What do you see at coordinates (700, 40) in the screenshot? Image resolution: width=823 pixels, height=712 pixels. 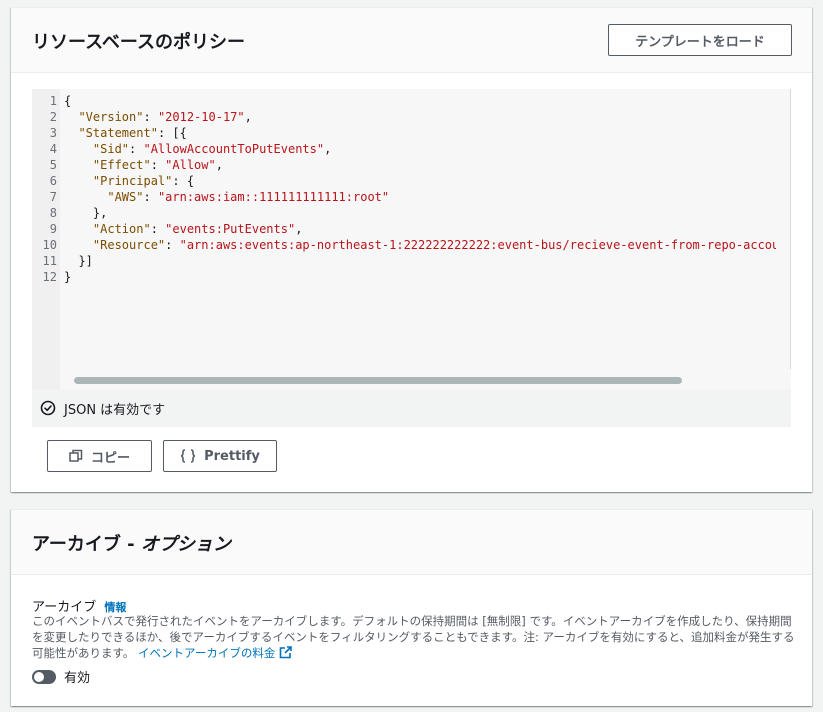 I see `load-template-button: テンプレートをロード` at bounding box center [700, 40].